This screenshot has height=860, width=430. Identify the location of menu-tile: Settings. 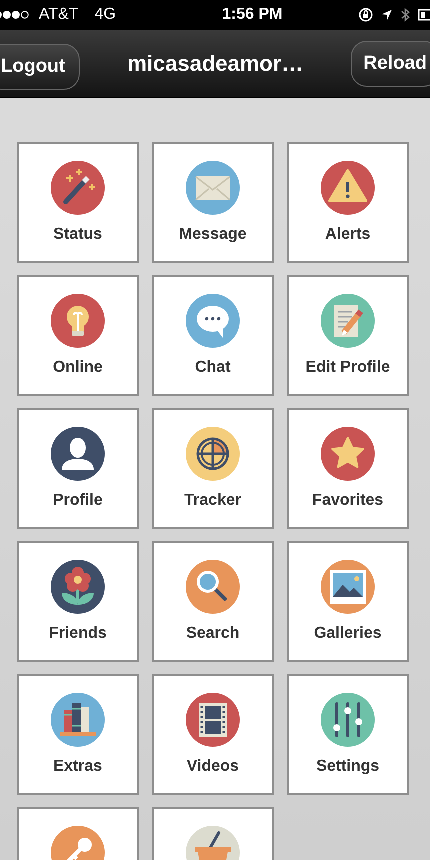
(348, 734).